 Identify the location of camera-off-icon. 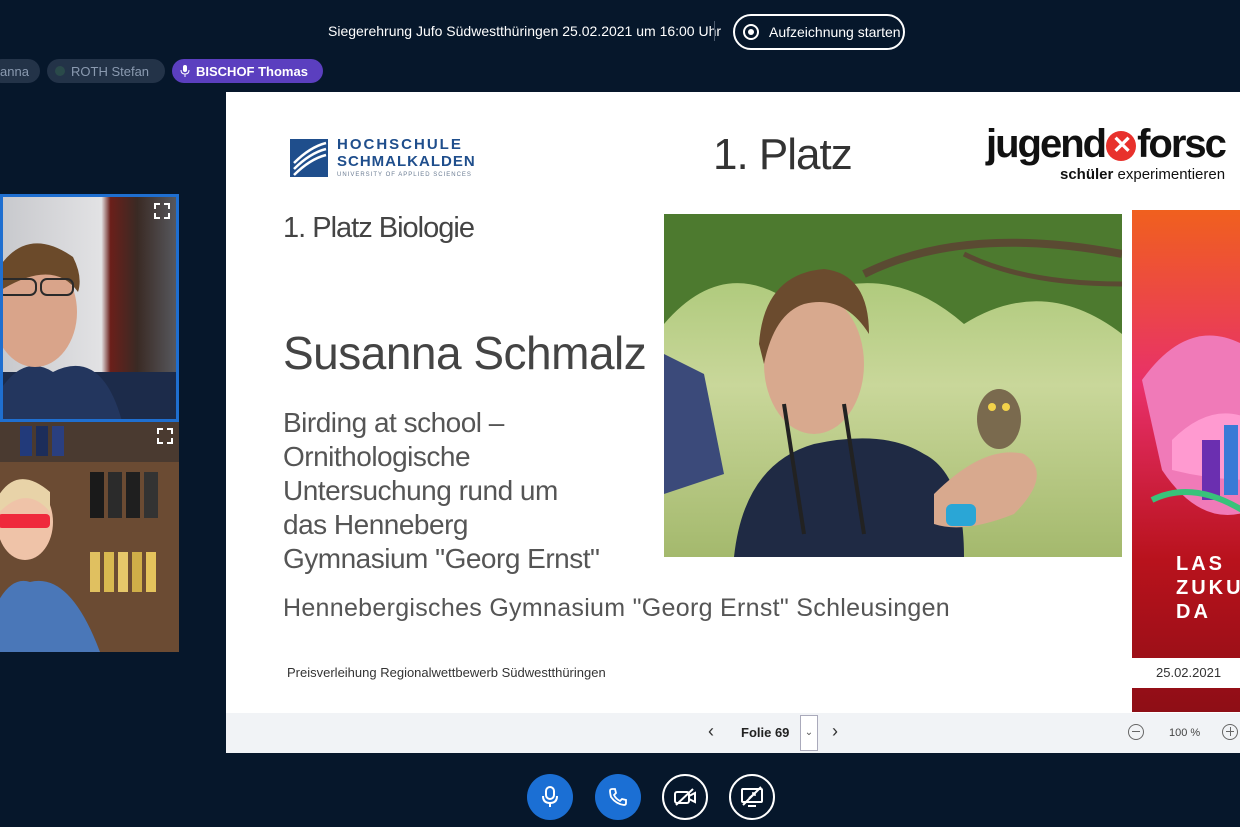
(685, 797).